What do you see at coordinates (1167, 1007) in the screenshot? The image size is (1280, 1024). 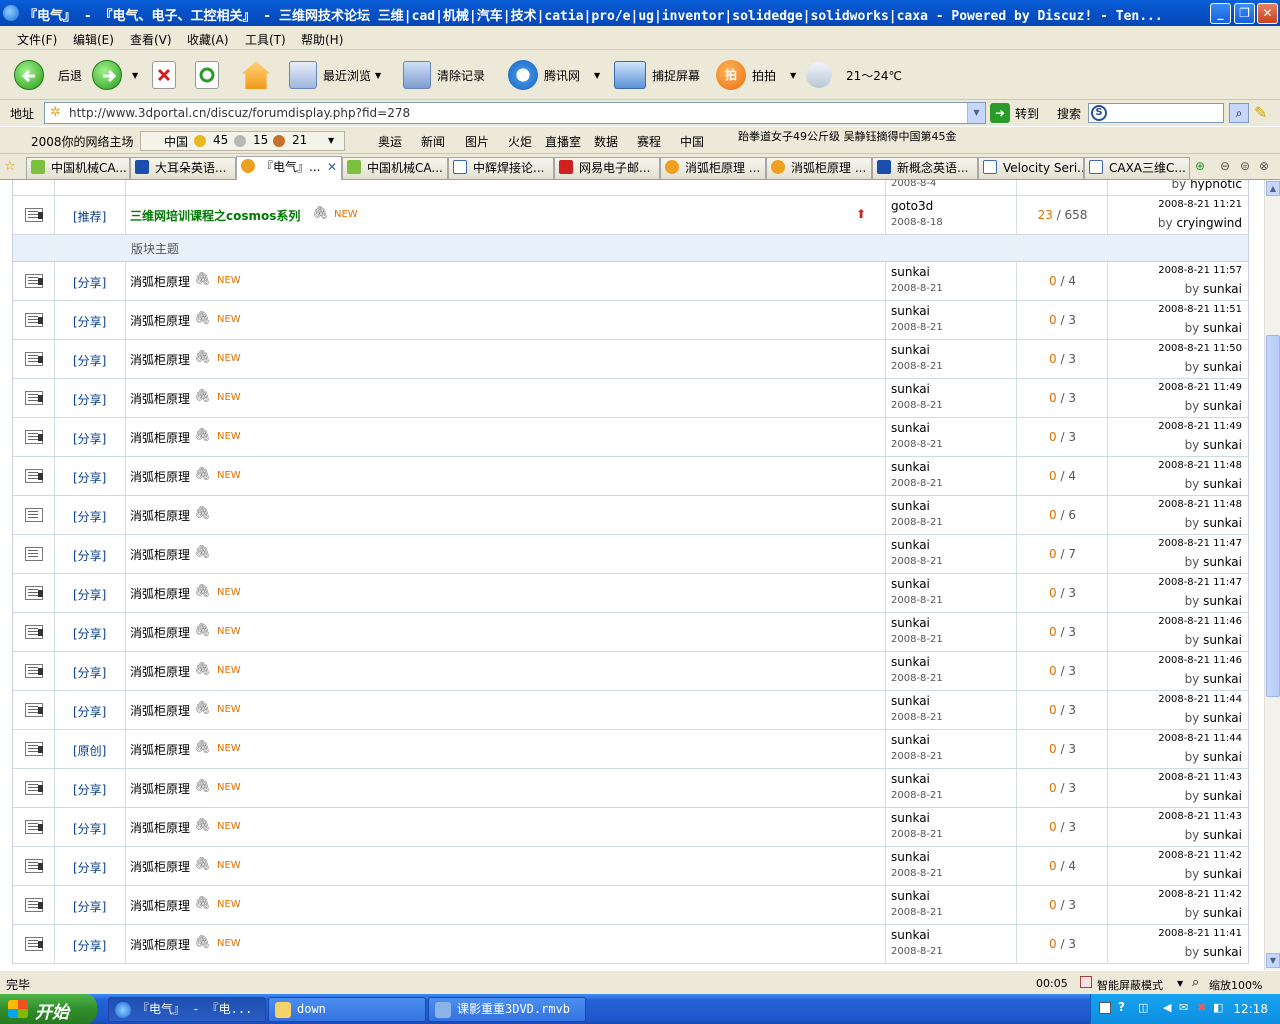 I see `tray-expand-icon: ◀` at bounding box center [1167, 1007].